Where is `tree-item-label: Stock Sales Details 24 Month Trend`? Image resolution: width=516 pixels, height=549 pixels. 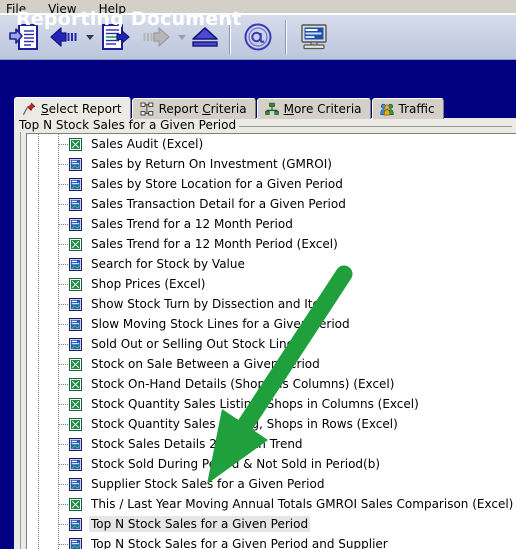
tree-item-label: Stock Sales Details 24 Month Trend is located at coordinates (197, 444).